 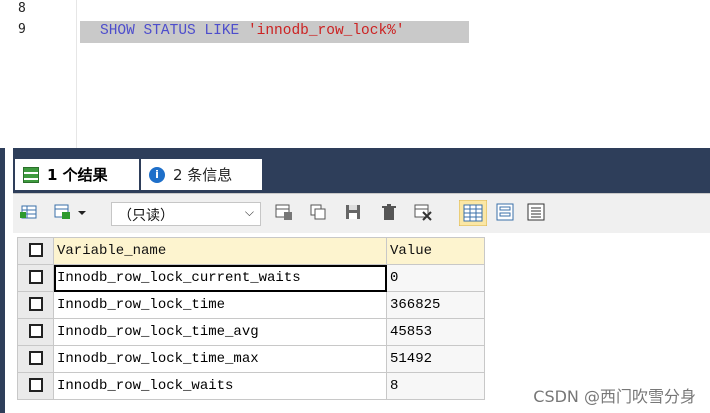 What do you see at coordinates (220, 251) in the screenshot?
I see `column-header-variable-name: Variable_name` at bounding box center [220, 251].